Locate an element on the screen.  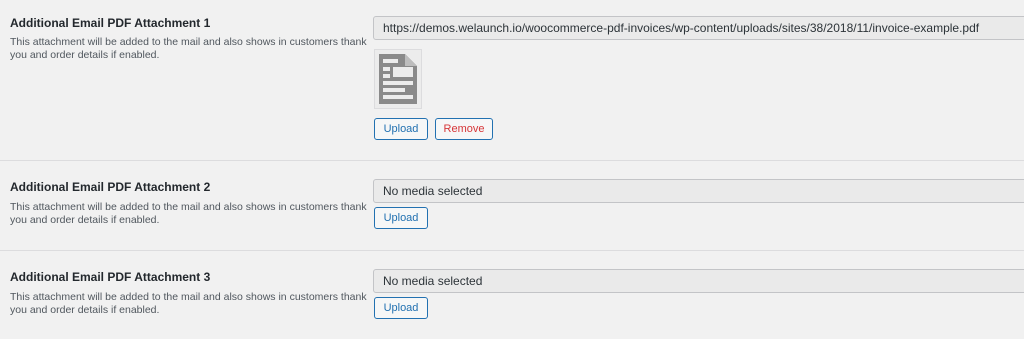
attachment-2-title: Additional Email PDF Attachment 2 is located at coordinates (110, 187).